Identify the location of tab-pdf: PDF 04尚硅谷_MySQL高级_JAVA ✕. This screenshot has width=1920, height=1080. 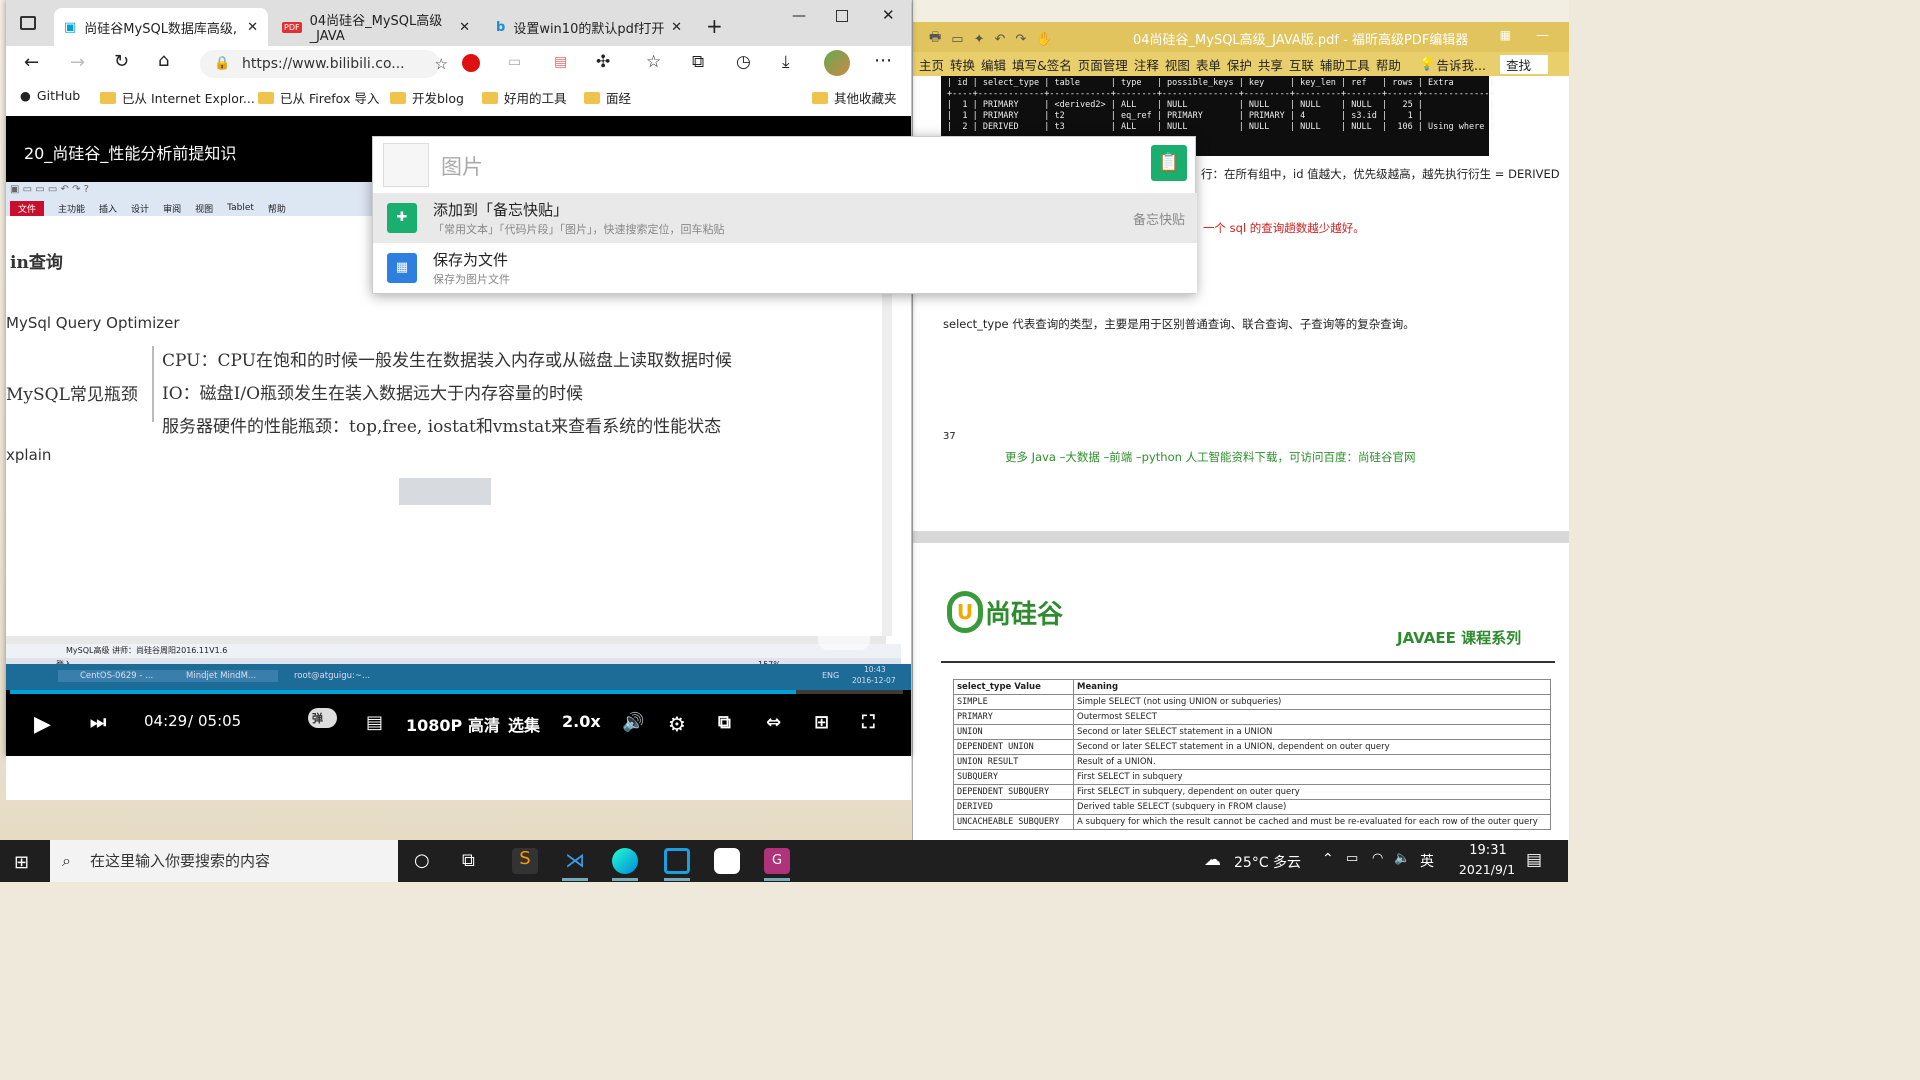
(376, 27).